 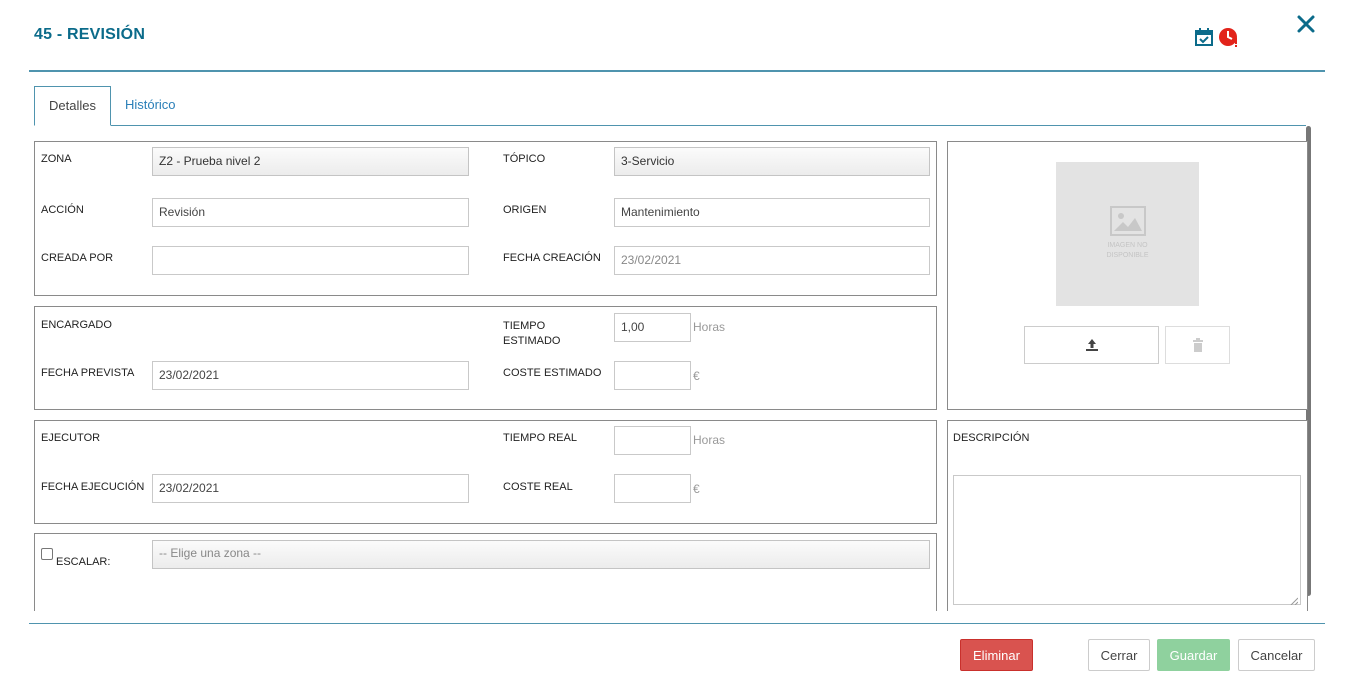 I want to click on tab-bar: Detalles Histórico, so click(x=112, y=106).